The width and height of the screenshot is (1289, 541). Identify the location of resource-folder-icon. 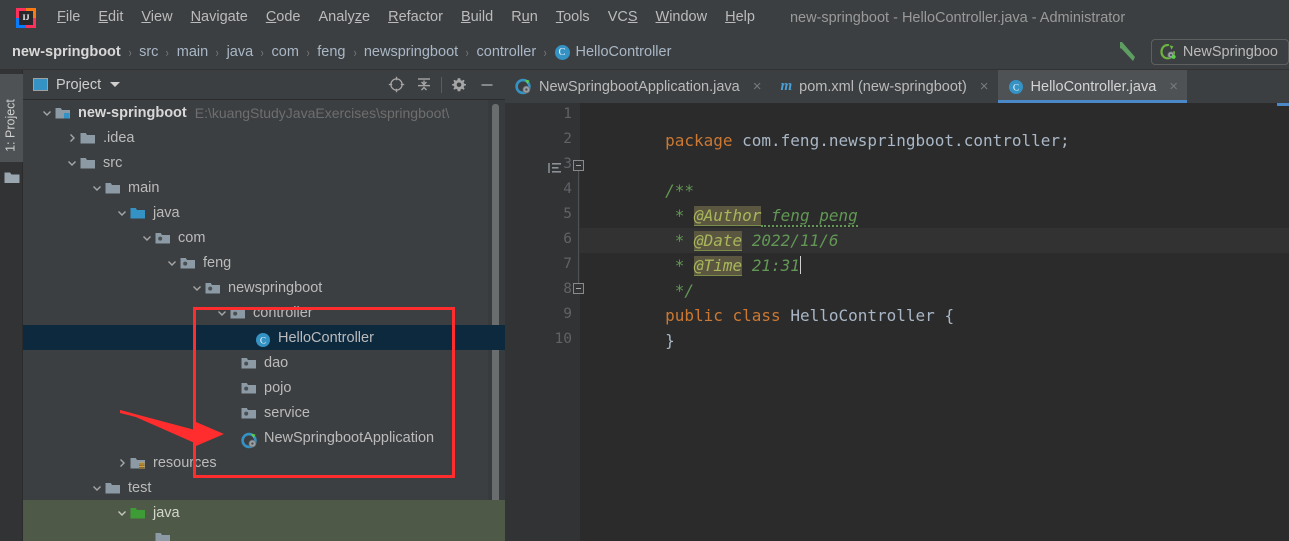
(138, 463).